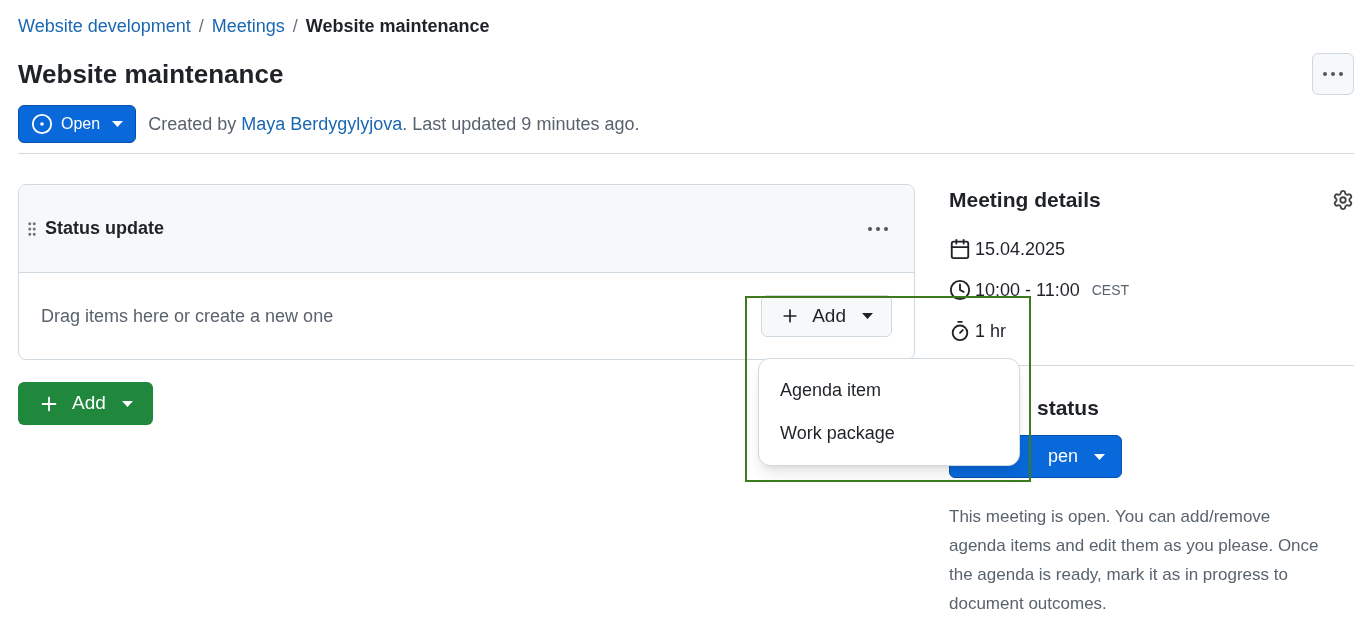  Describe the element at coordinates (105, 228) in the screenshot. I see `section-title: Status update` at that location.